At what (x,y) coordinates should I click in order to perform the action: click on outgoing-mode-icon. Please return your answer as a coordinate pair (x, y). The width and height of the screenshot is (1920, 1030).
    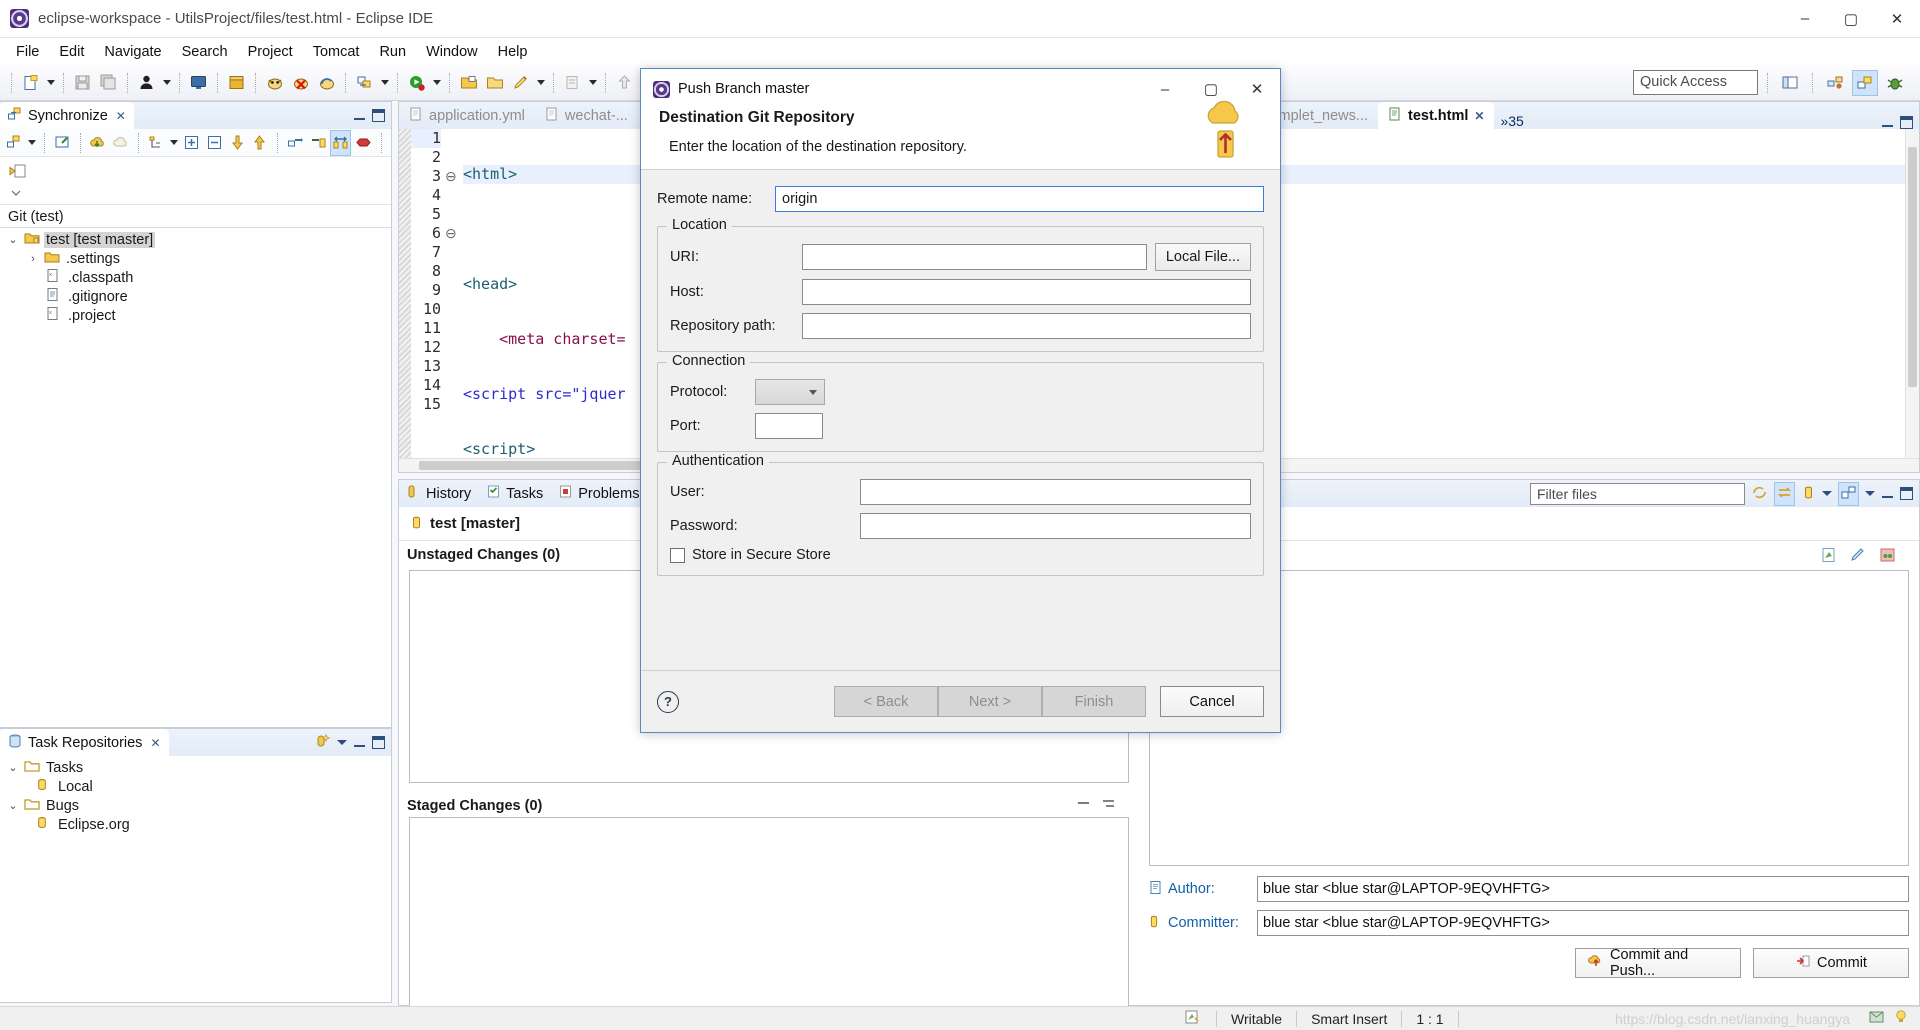
    Looking at the image, I should click on (318, 143).